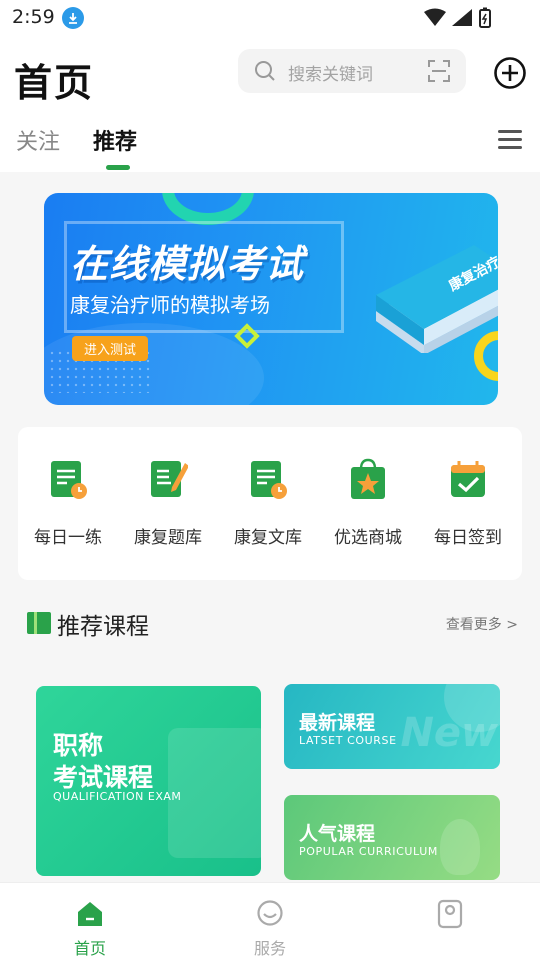 Image resolution: width=540 pixels, height=960 pixels. I want to click on course-title: 人气课程, so click(337, 834).